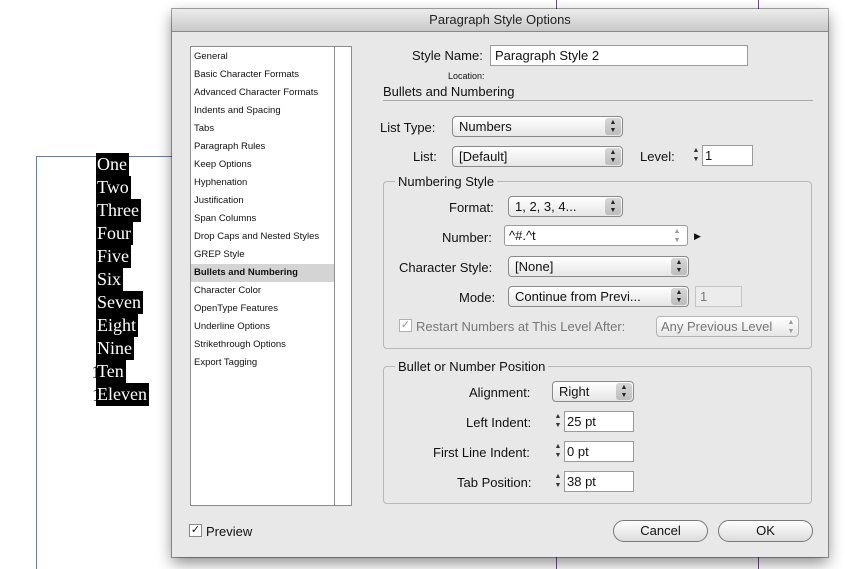 This screenshot has width=845, height=569. Describe the element at coordinates (270, 129) in the screenshot. I see `category-item: Tabs` at that location.